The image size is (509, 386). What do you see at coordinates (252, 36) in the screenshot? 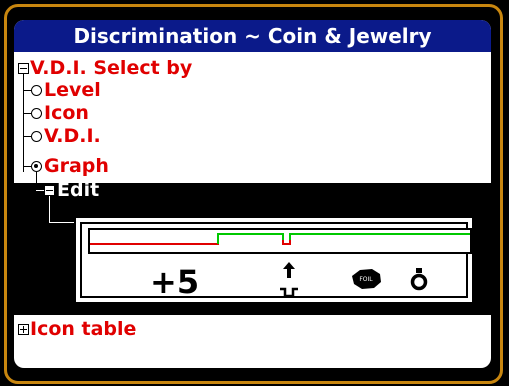
I see `window-title: Discrimination ~ Coin & Jewelry` at bounding box center [252, 36].